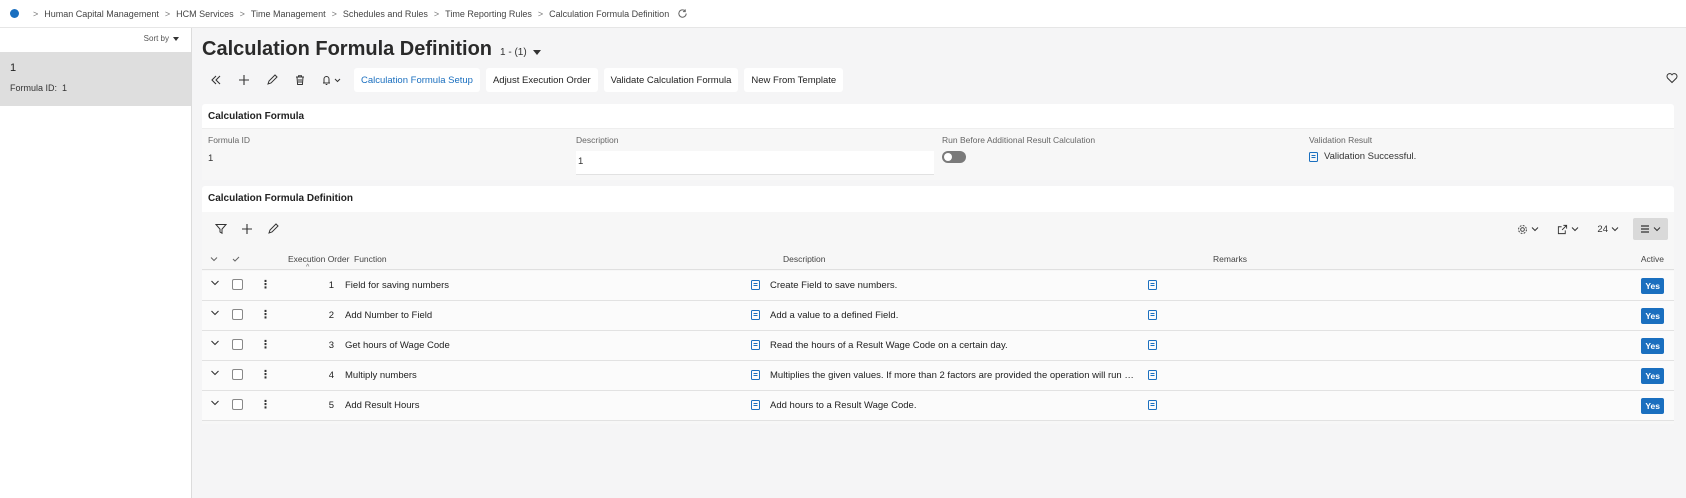 This screenshot has height=498, width=1686. I want to click on record-count-selector: 1 - (1), so click(520, 52).